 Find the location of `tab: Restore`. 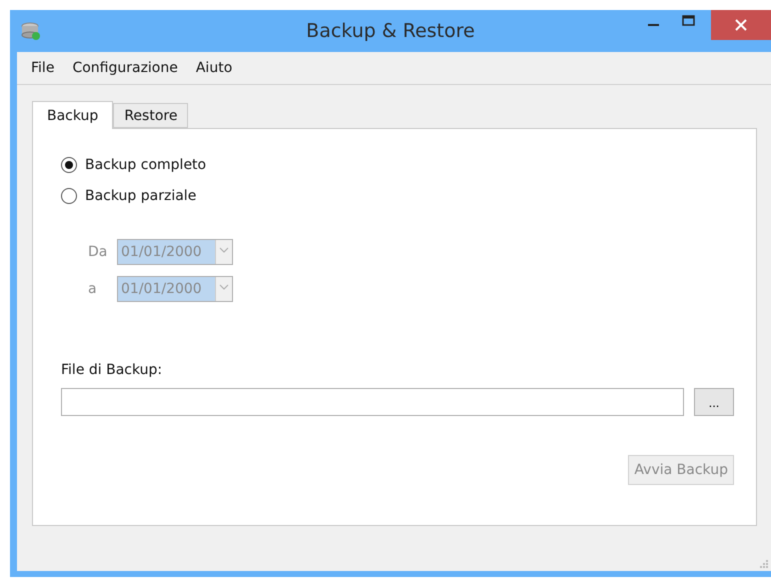

tab: Restore is located at coordinates (150, 115).